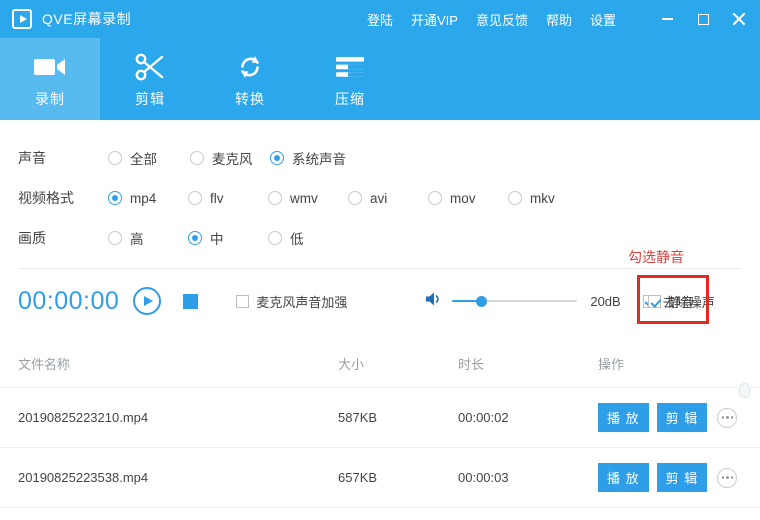  What do you see at coordinates (463, 198) in the screenshot?
I see `radio-format-mov-label: mov` at bounding box center [463, 198].